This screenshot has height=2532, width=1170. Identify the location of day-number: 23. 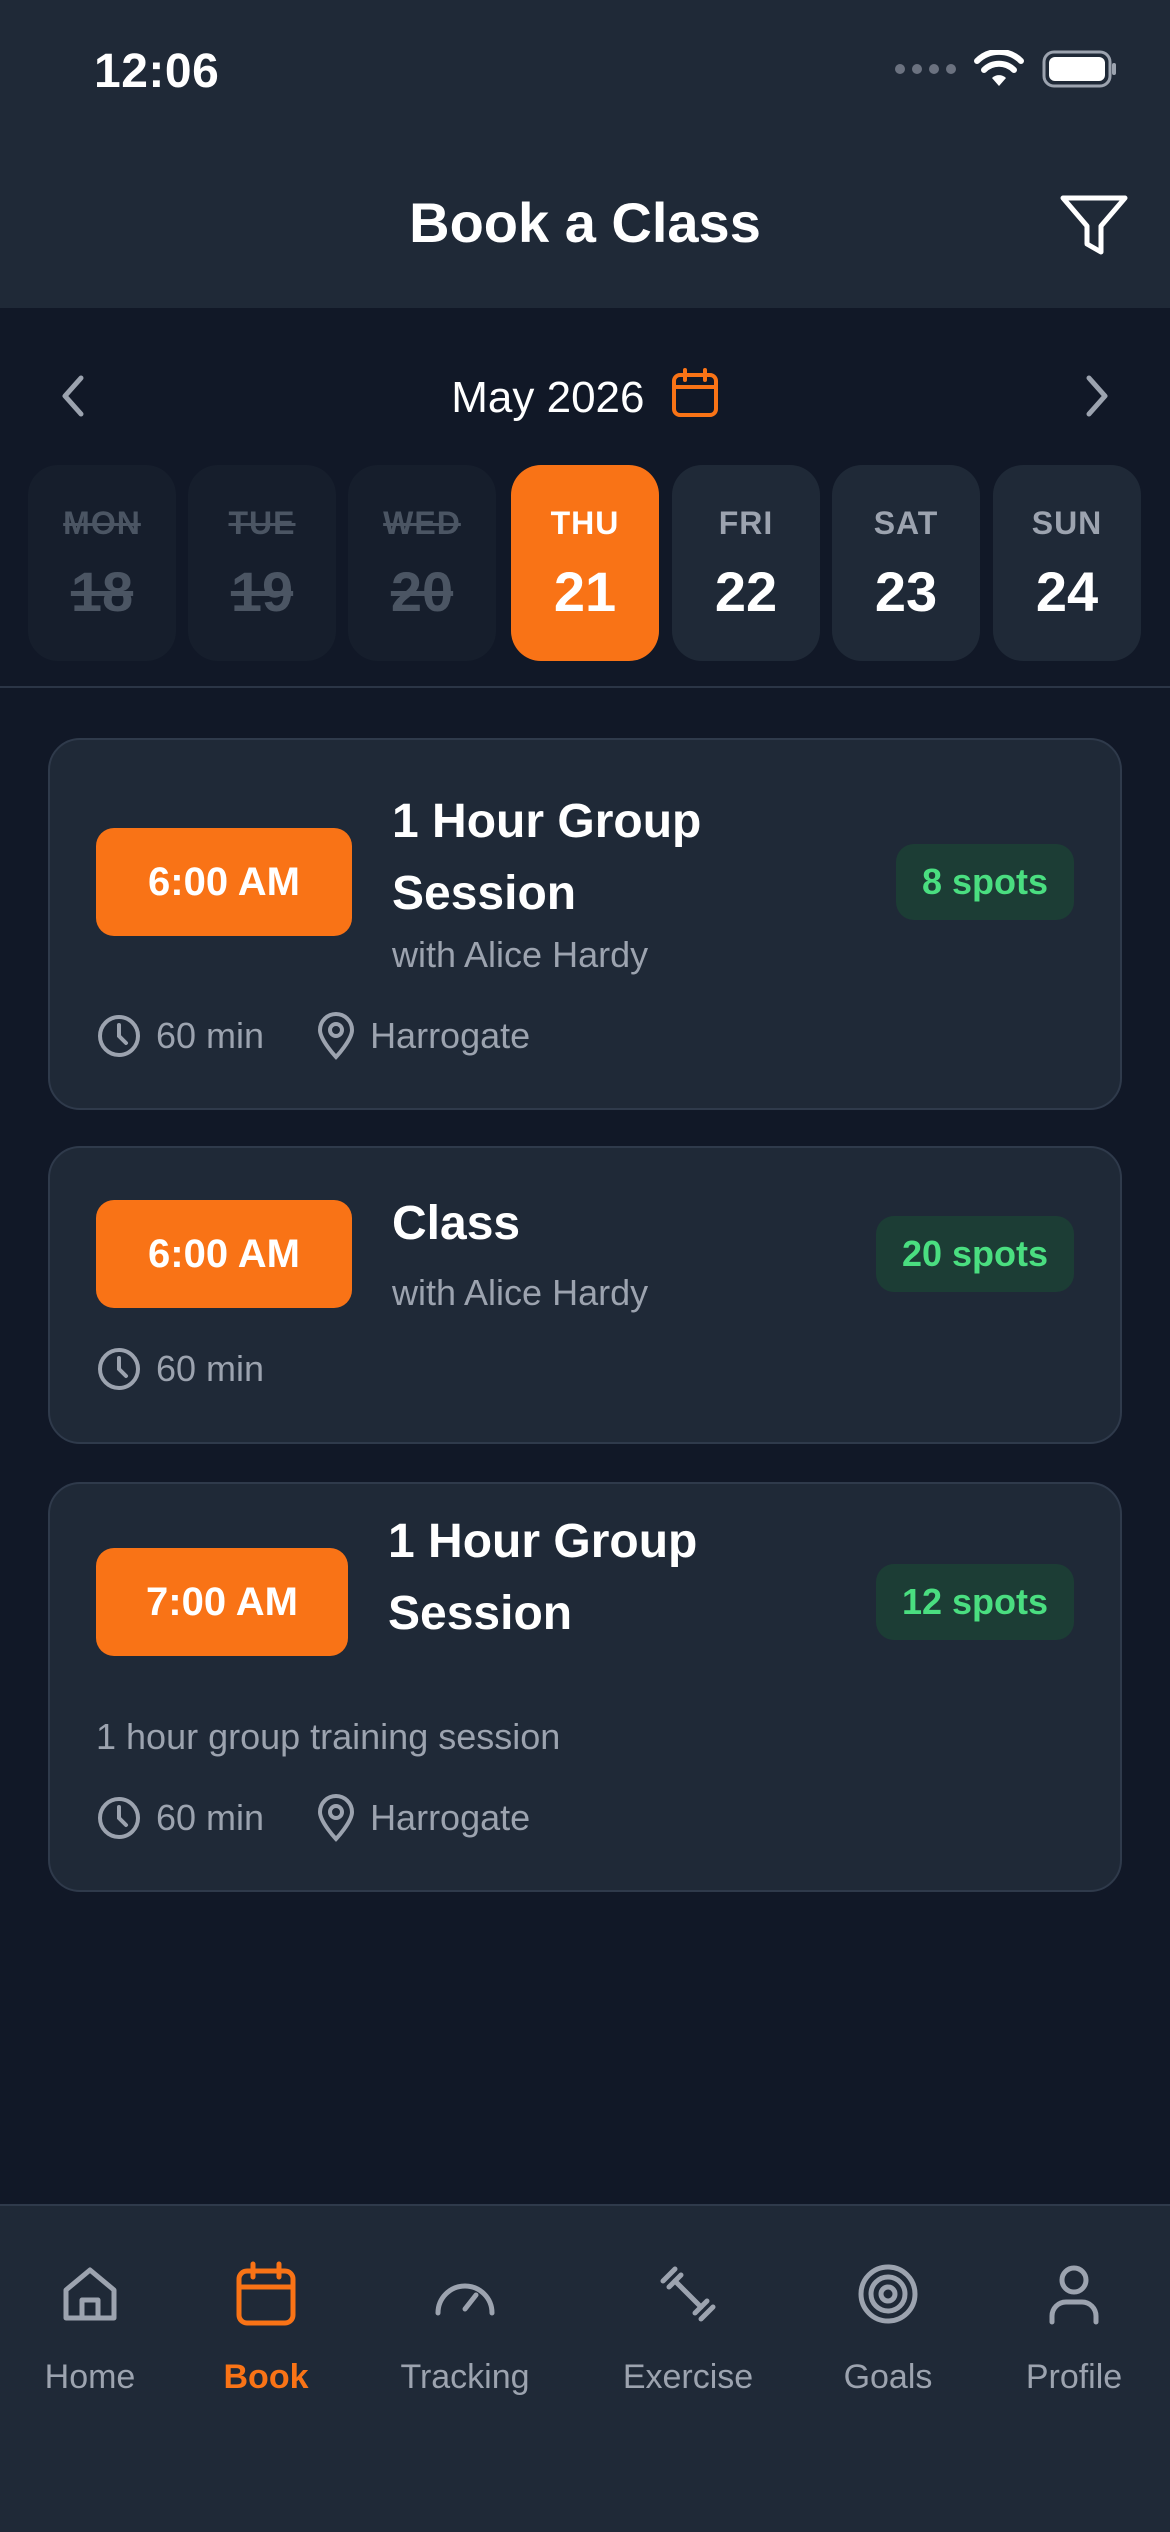
(906, 591).